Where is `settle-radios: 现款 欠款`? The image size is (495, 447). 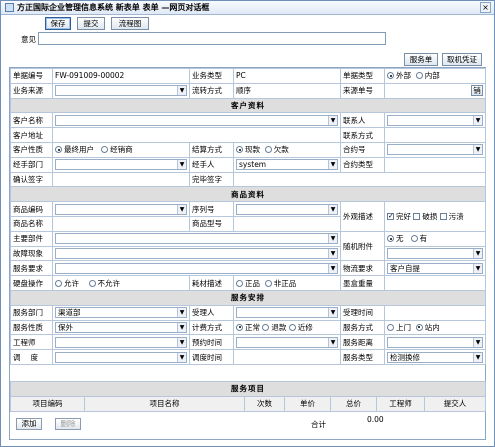
settle-radios: 现款 欠款 is located at coordinates (287, 149).